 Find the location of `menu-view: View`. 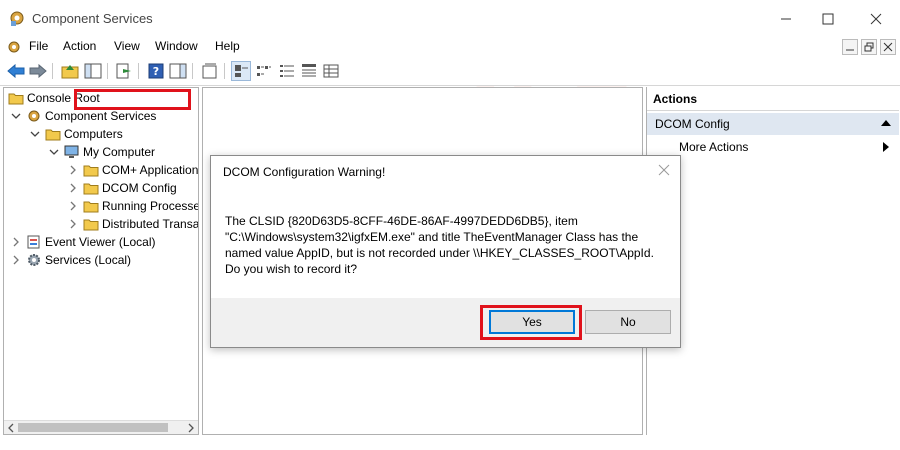

menu-view: View is located at coordinates (127, 46).